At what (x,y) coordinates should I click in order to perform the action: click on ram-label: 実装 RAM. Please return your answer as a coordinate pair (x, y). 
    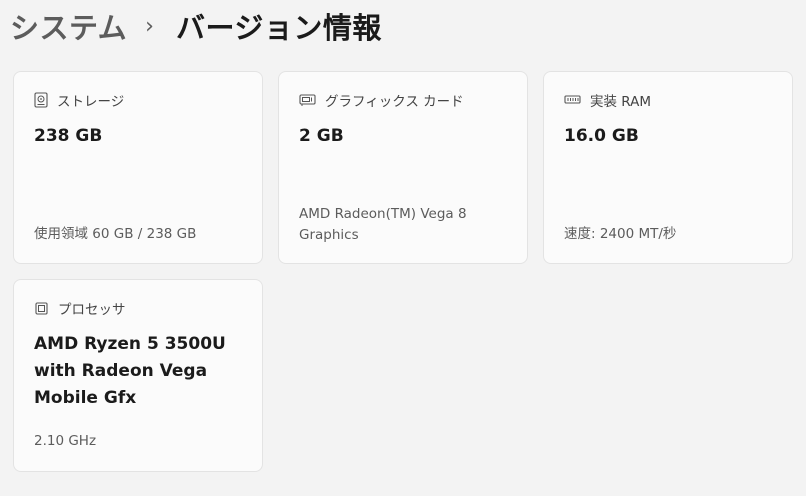
    Looking at the image, I should click on (621, 102).